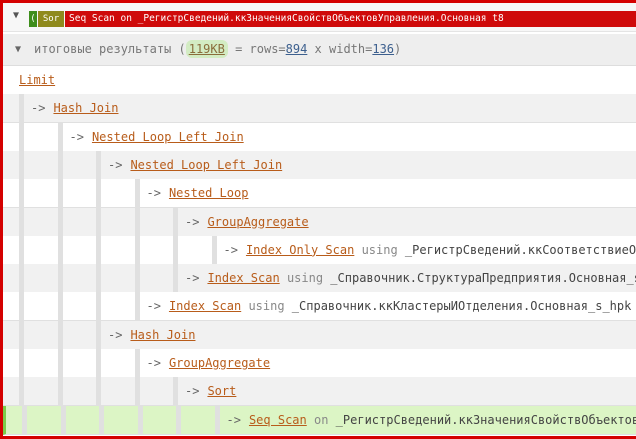 This screenshot has height=439, width=636. What do you see at coordinates (398, 49) in the screenshot?
I see `results-close-paren: )` at bounding box center [398, 49].